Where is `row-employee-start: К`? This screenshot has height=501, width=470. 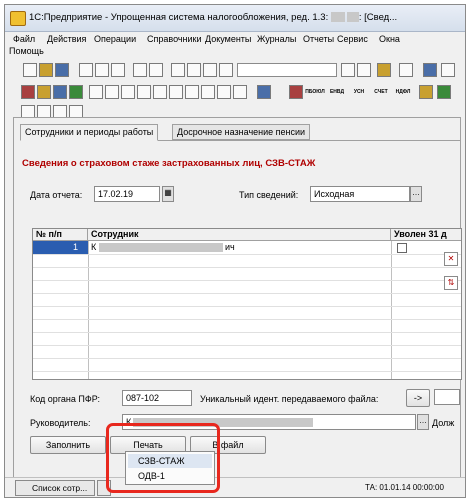 row-employee-start: К is located at coordinates (94, 247).